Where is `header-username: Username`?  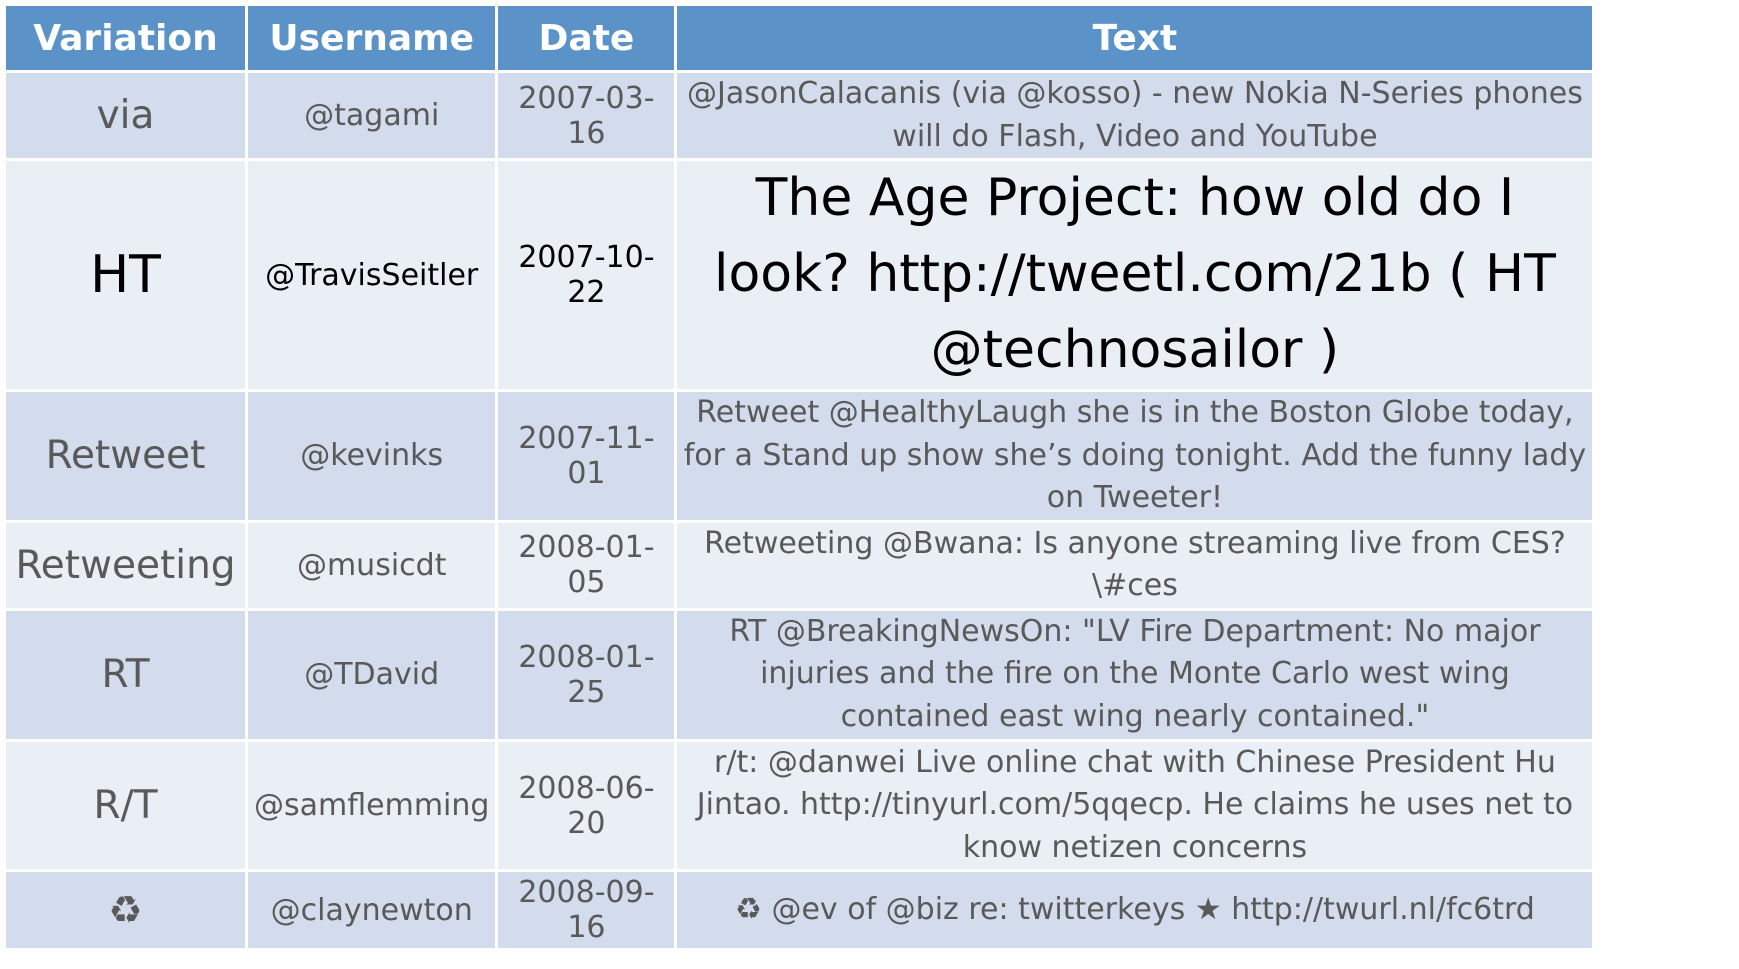
header-username: Username is located at coordinates (372, 38).